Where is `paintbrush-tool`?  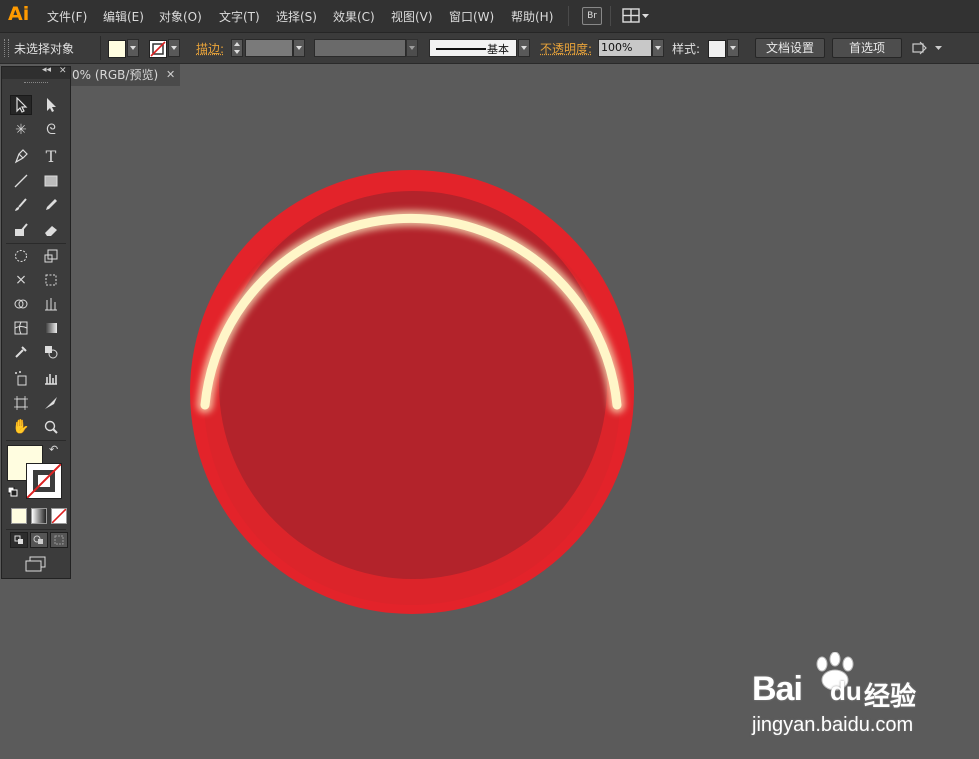 paintbrush-tool is located at coordinates (21, 205).